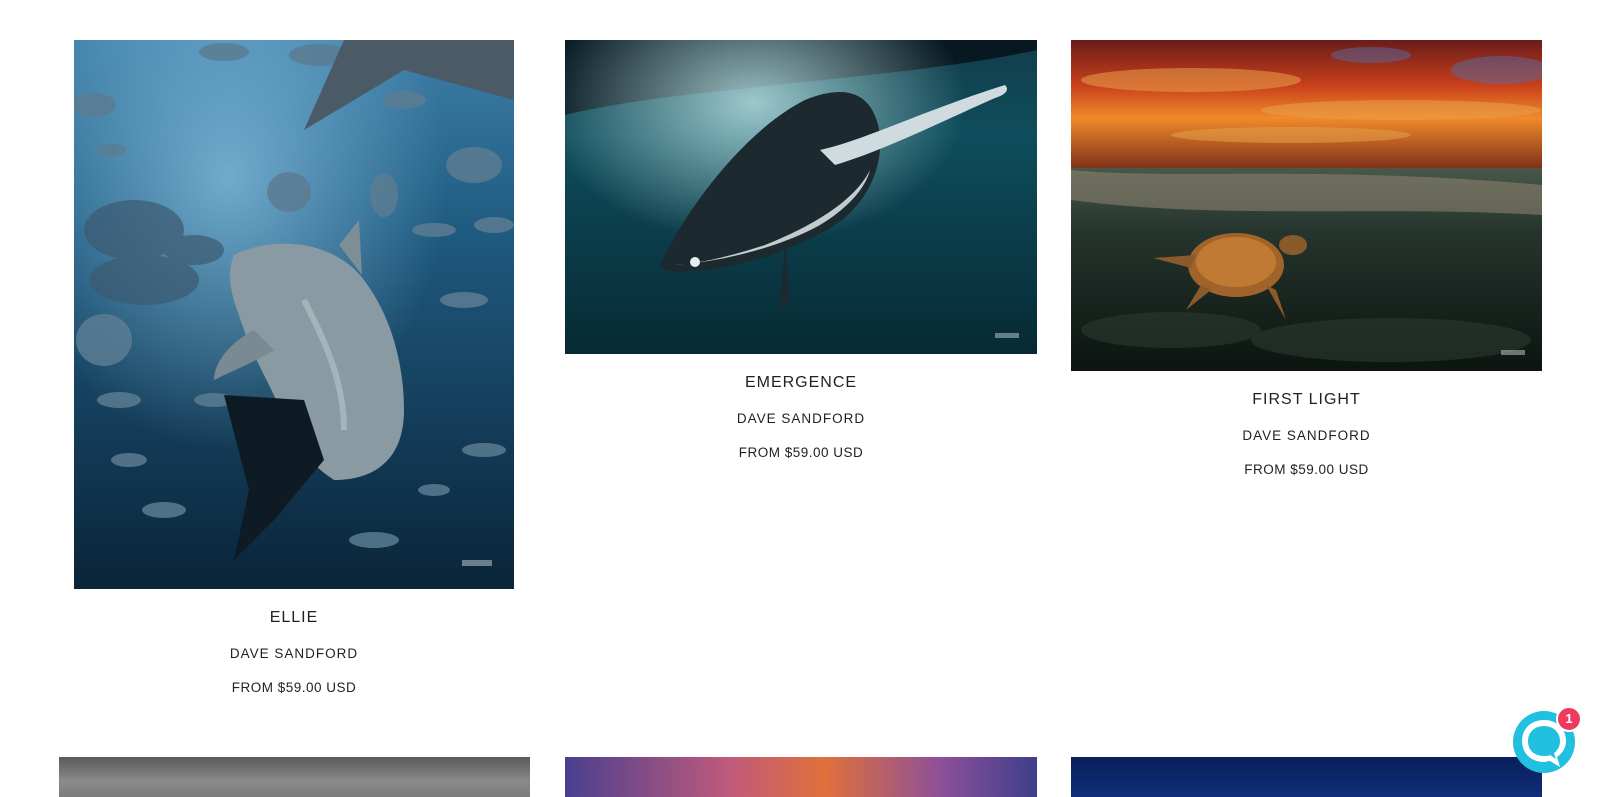 The width and height of the screenshot is (1600, 797). Describe the element at coordinates (801, 777) in the screenshot. I see `product-image-row2-middle` at that location.